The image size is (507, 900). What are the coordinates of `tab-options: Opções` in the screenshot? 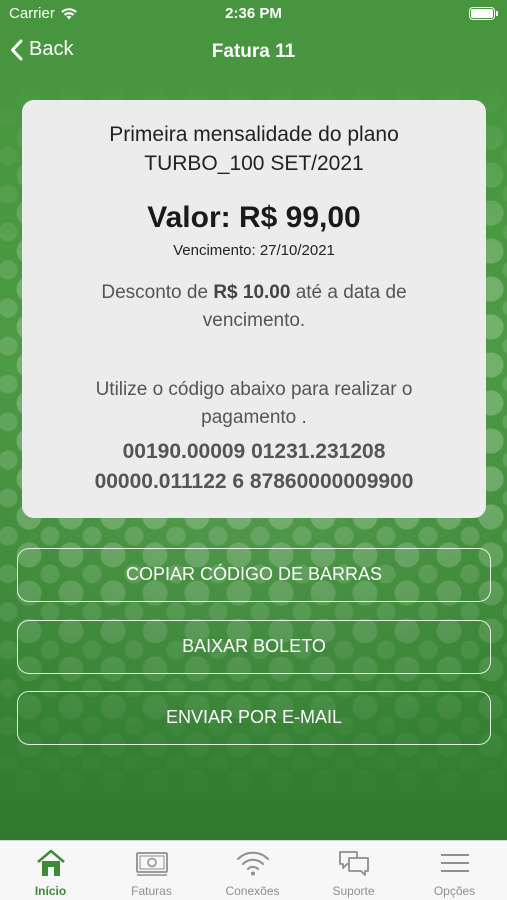 It's located at (454, 870).